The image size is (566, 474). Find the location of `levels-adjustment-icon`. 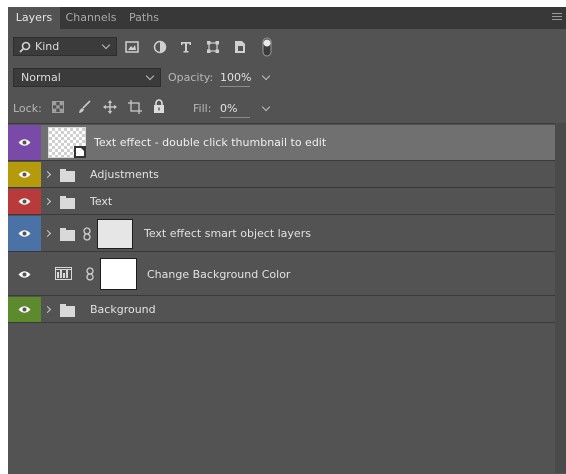

levels-adjustment-icon is located at coordinates (63, 273).